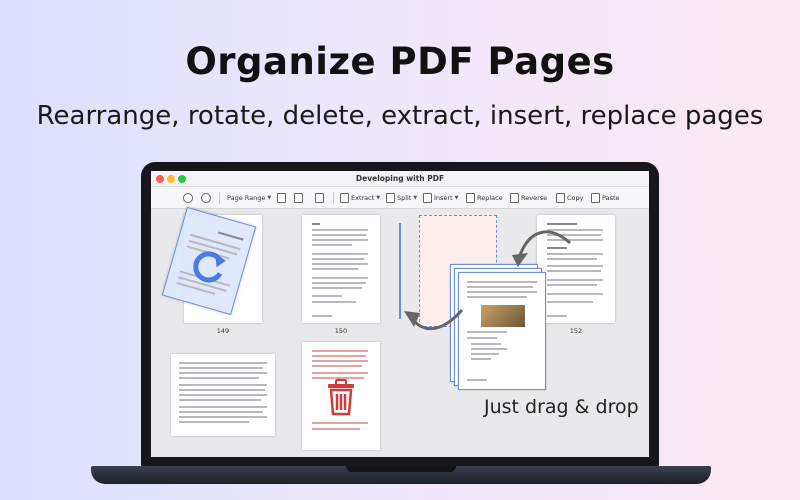 This screenshot has height=500, width=800. I want to click on zoom-out-icon, so click(206, 198).